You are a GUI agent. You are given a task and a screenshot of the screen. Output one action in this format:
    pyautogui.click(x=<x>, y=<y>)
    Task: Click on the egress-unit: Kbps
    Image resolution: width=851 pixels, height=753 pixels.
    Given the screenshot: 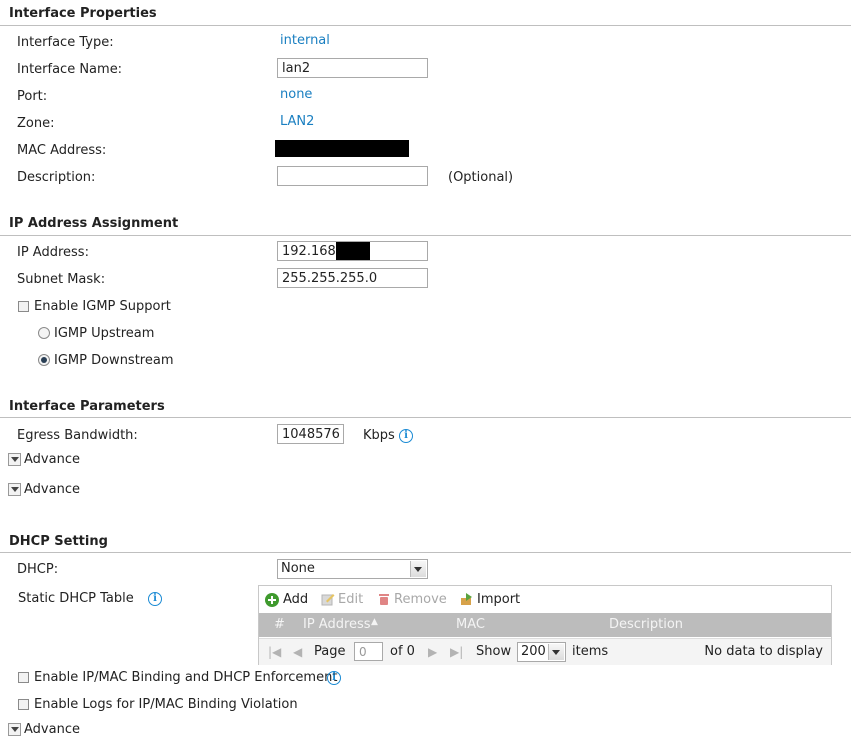 What is the action you would take?
    pyautogui.click(x=379, y=435)
    